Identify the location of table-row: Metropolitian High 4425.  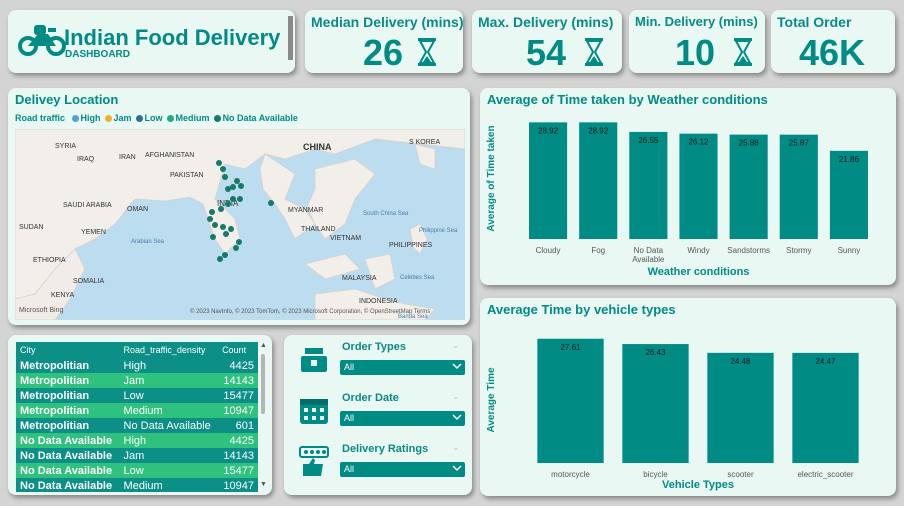
(137, 365).